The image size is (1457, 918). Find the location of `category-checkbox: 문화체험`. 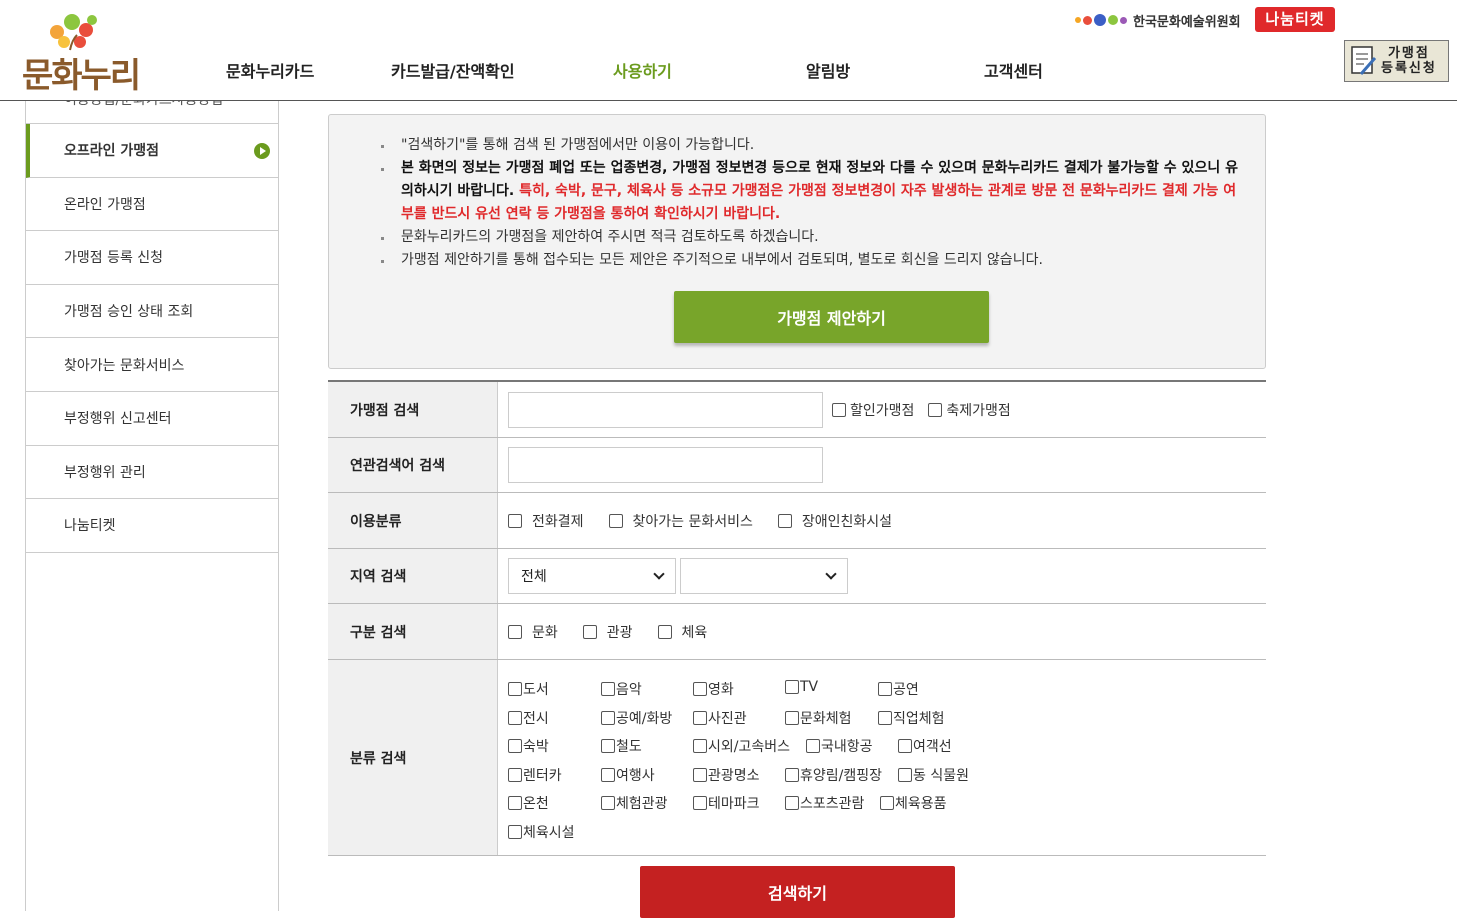

category-checkbox: 문화체험 is located at coordinates (818, 718).